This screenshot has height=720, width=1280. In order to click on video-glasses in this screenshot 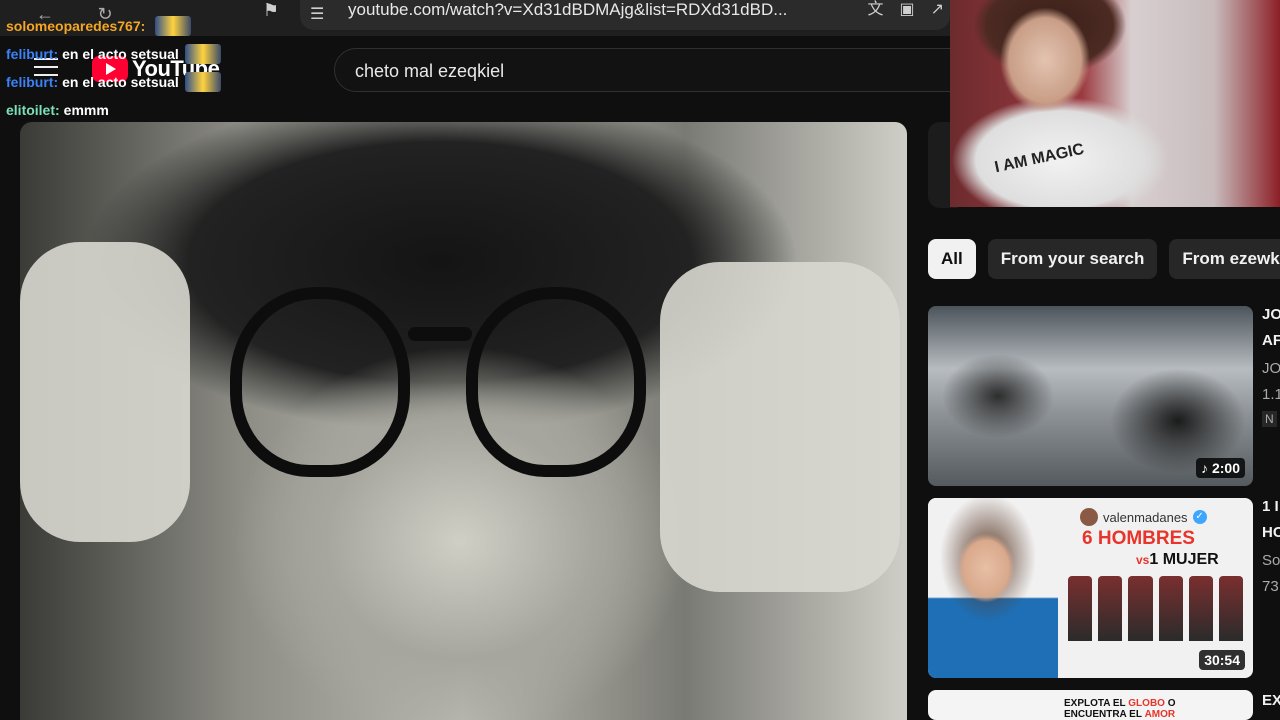, I will do `click(440, 387)`.